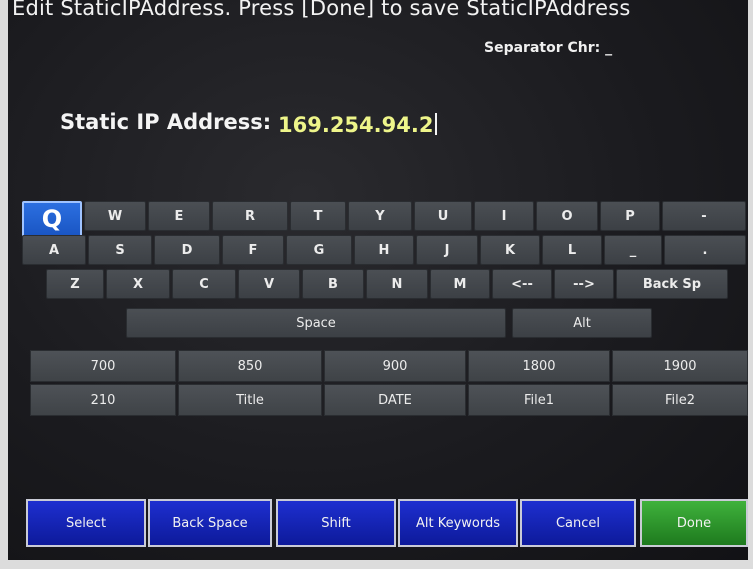  What do you see at coordinates (210, 523) in the screenshot?
I see `back-space-button: Back Space` at bounding box center [210, 523].